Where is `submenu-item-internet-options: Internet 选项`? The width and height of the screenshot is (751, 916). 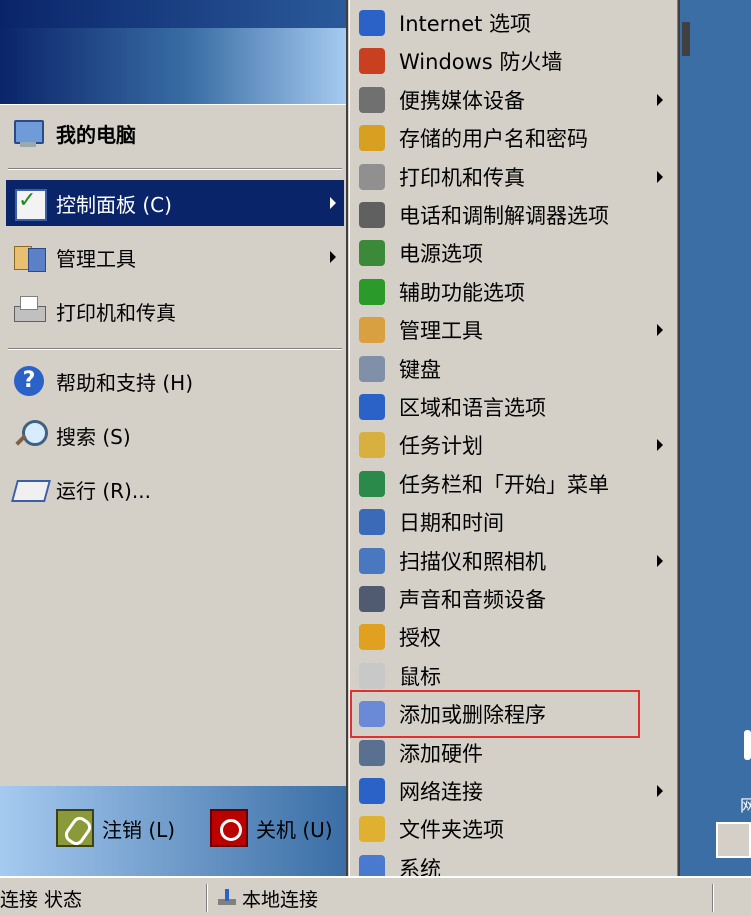
submenu-item-internet-options: Internet 选项 is located at coordinates (513, 23).